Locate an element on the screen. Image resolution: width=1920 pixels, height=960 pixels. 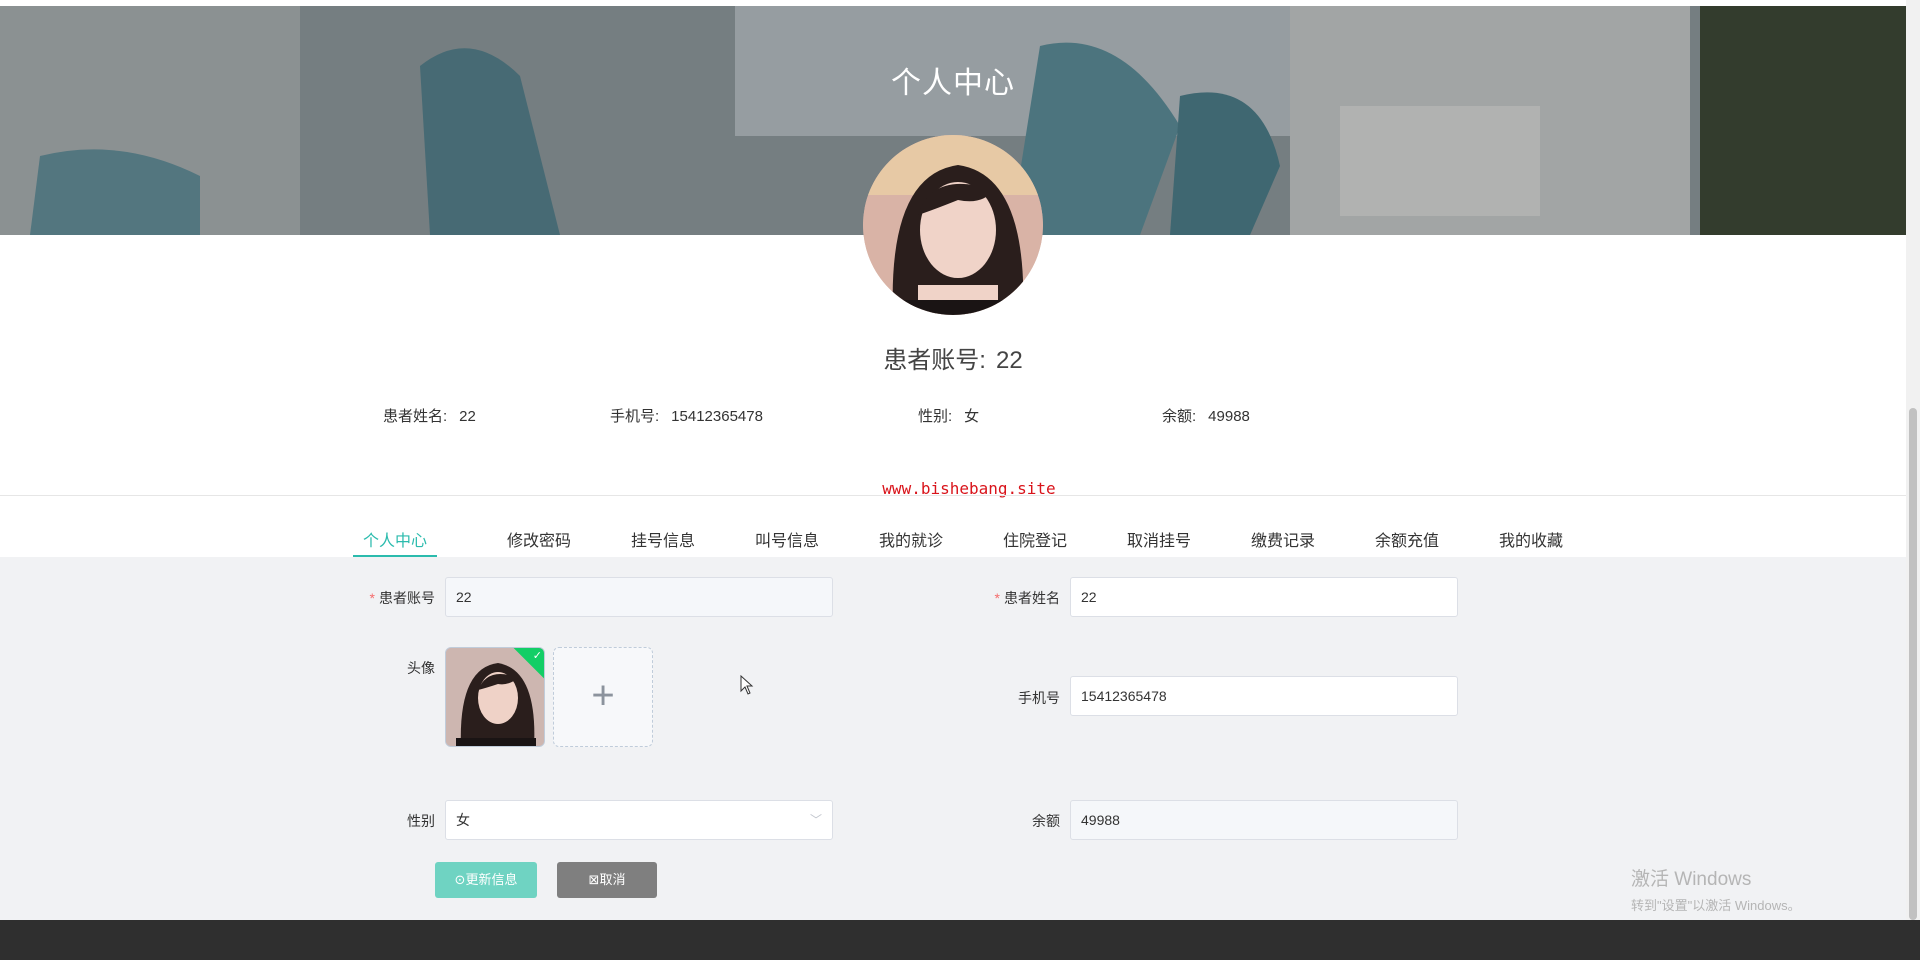
info-gender-label: 性别: is located at coordinates (935, 416).